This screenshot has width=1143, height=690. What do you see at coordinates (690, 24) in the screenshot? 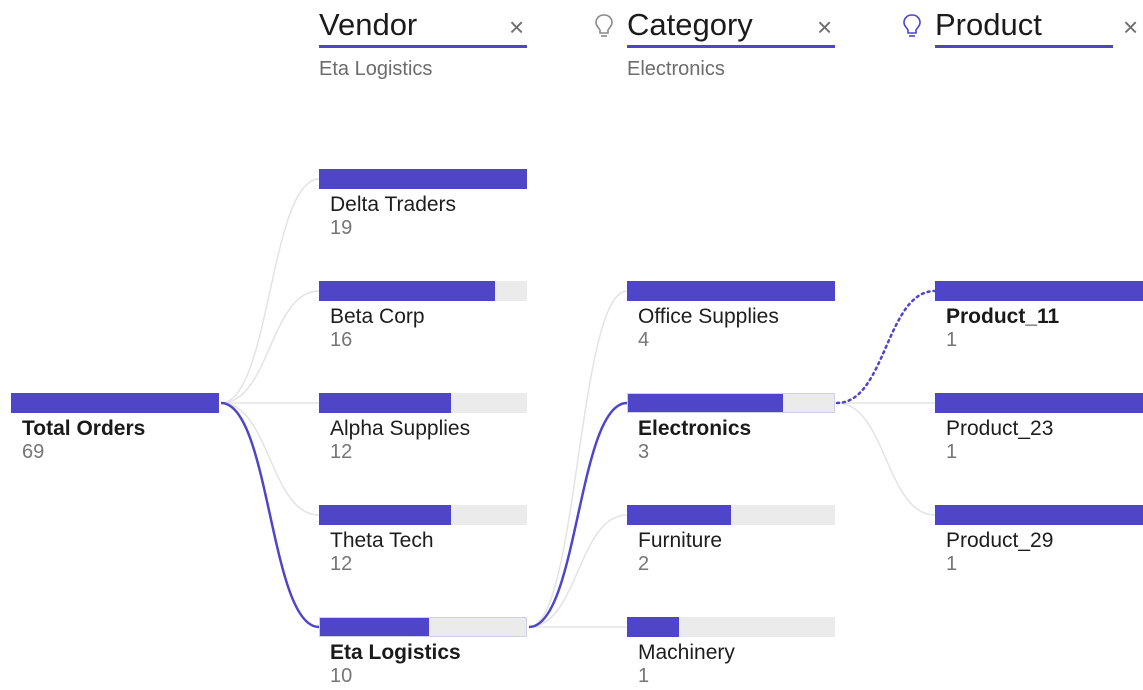
I see `category-header-title: Category` at bounding box center [690, 24].